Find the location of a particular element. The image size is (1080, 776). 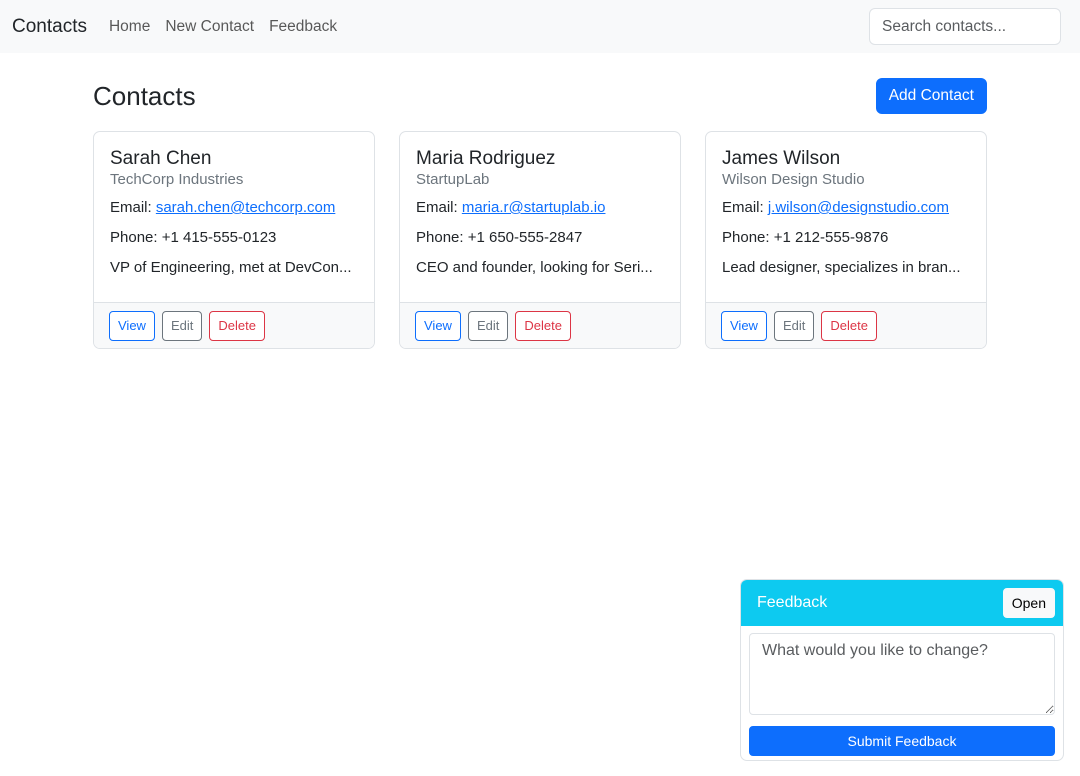

navbar-brand: Contacts is located at coordinates (49, 27).